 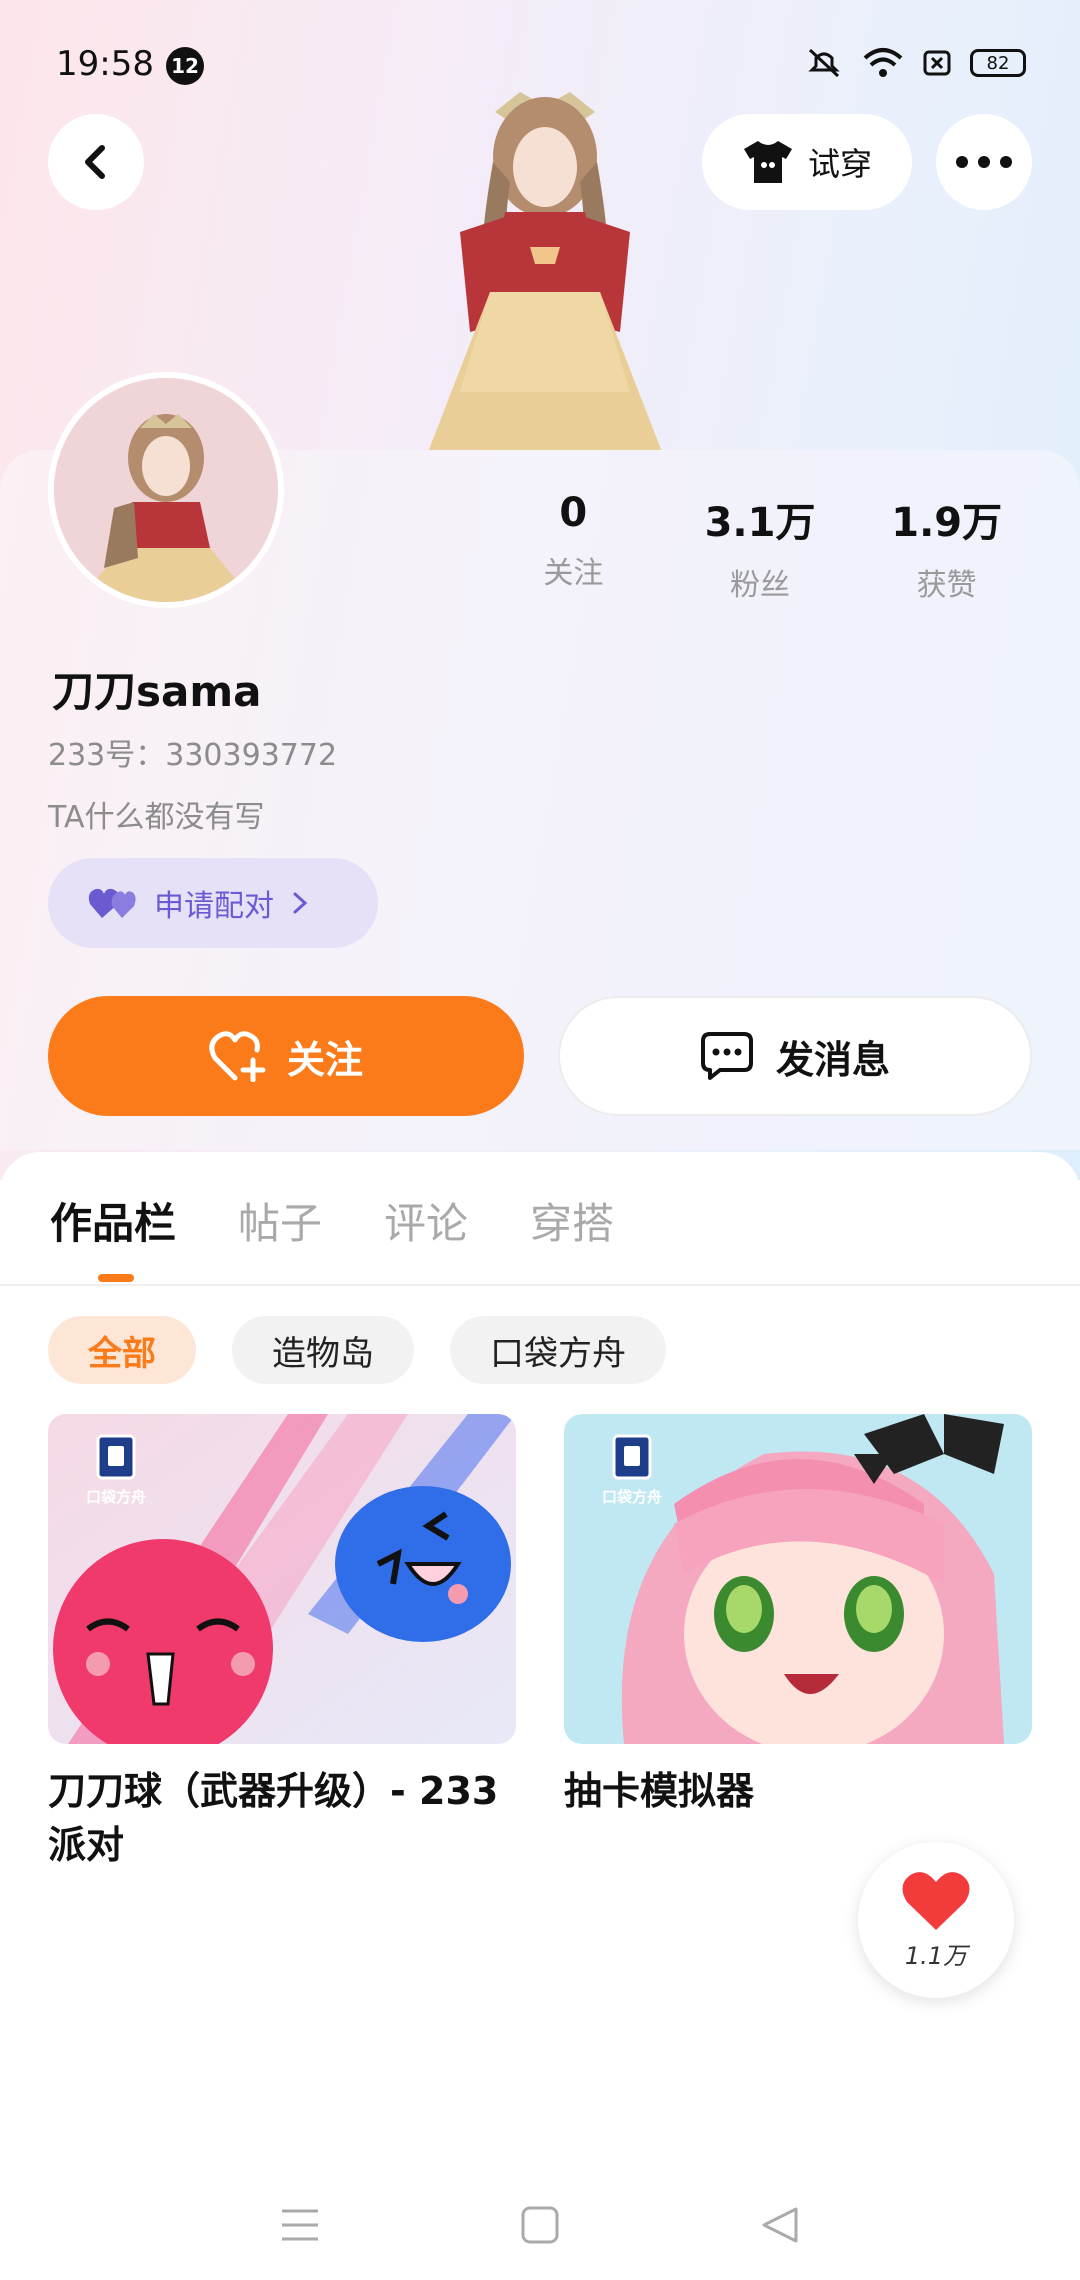 I want to click on stat-value: 3.1万, so click(x=760, y=523).